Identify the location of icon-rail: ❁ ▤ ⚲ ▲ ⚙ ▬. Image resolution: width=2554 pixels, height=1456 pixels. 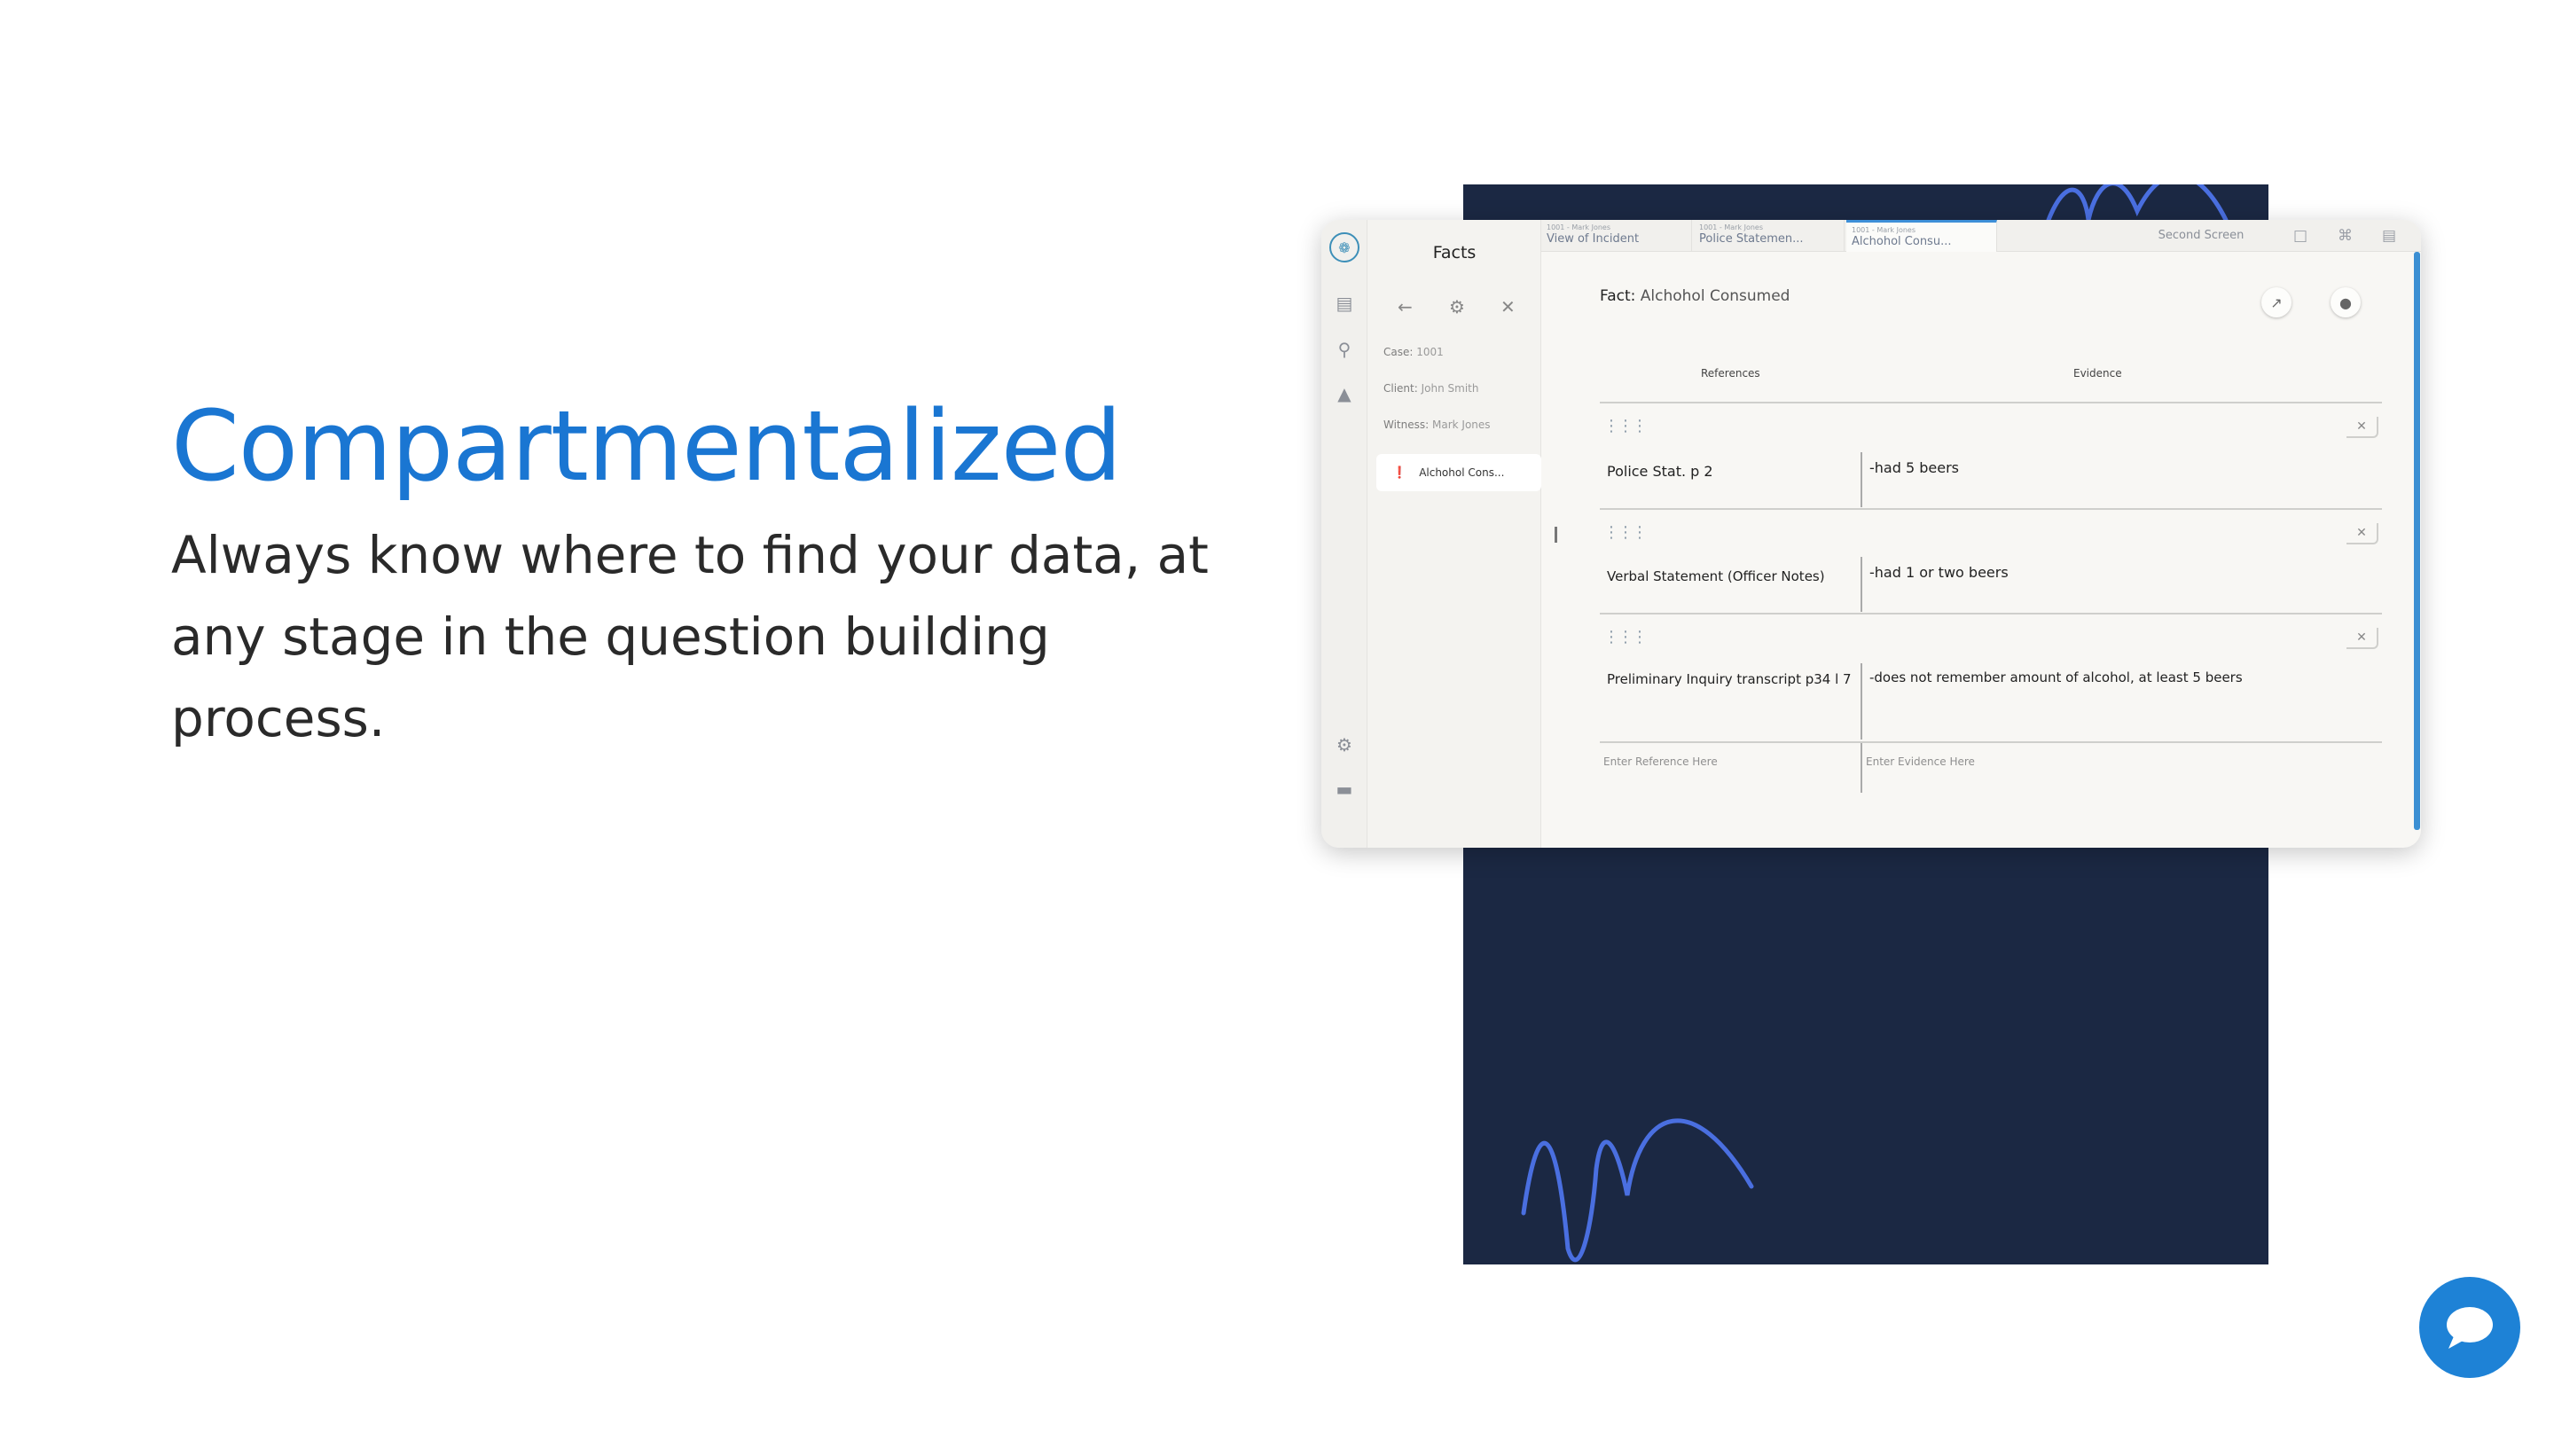
(1344, 534).